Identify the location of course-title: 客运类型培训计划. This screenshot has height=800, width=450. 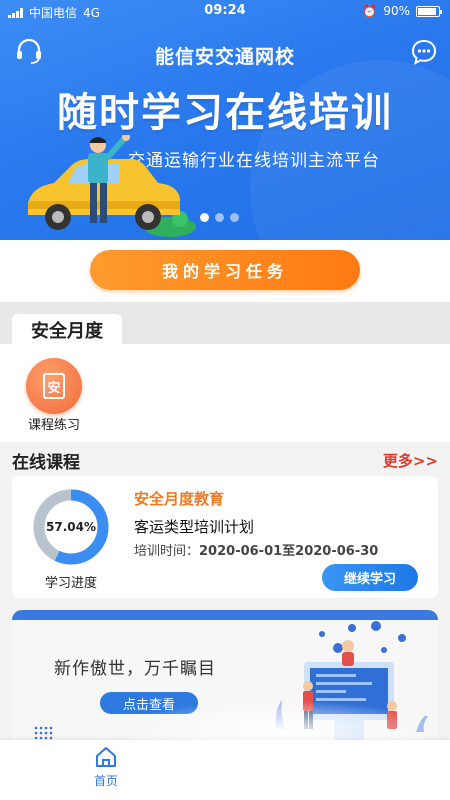
(194, 527).